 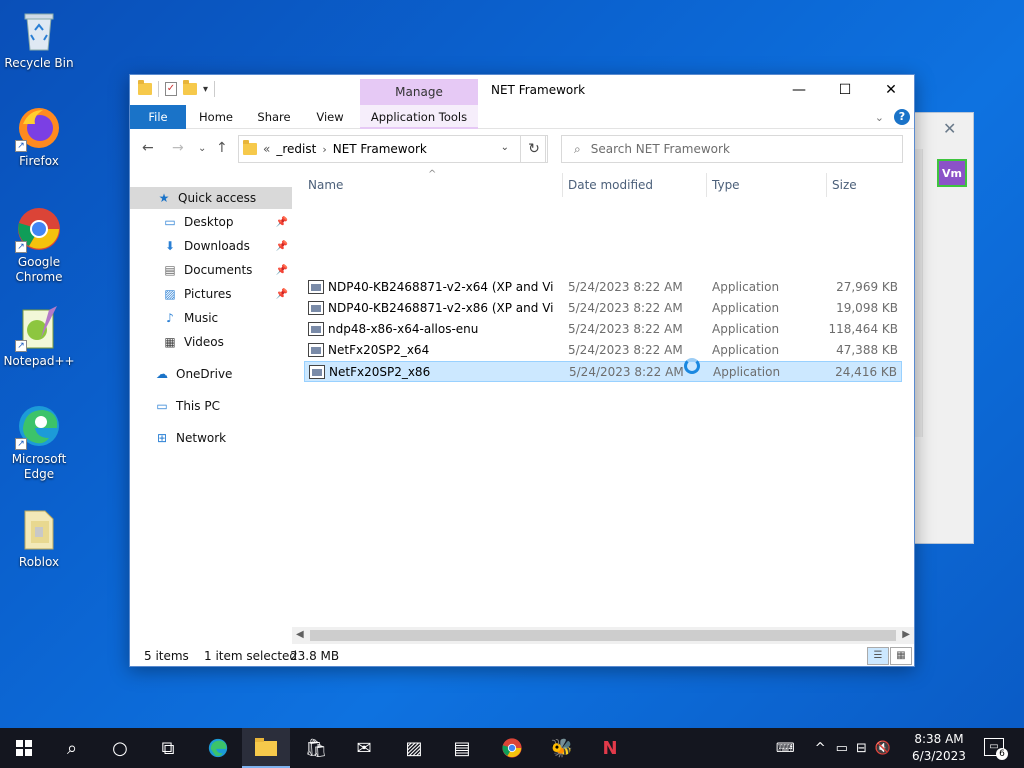 I want to click on desktop-icon-notepad-plus-plus: ↗ Notepad++, so click(x=39, y=336).